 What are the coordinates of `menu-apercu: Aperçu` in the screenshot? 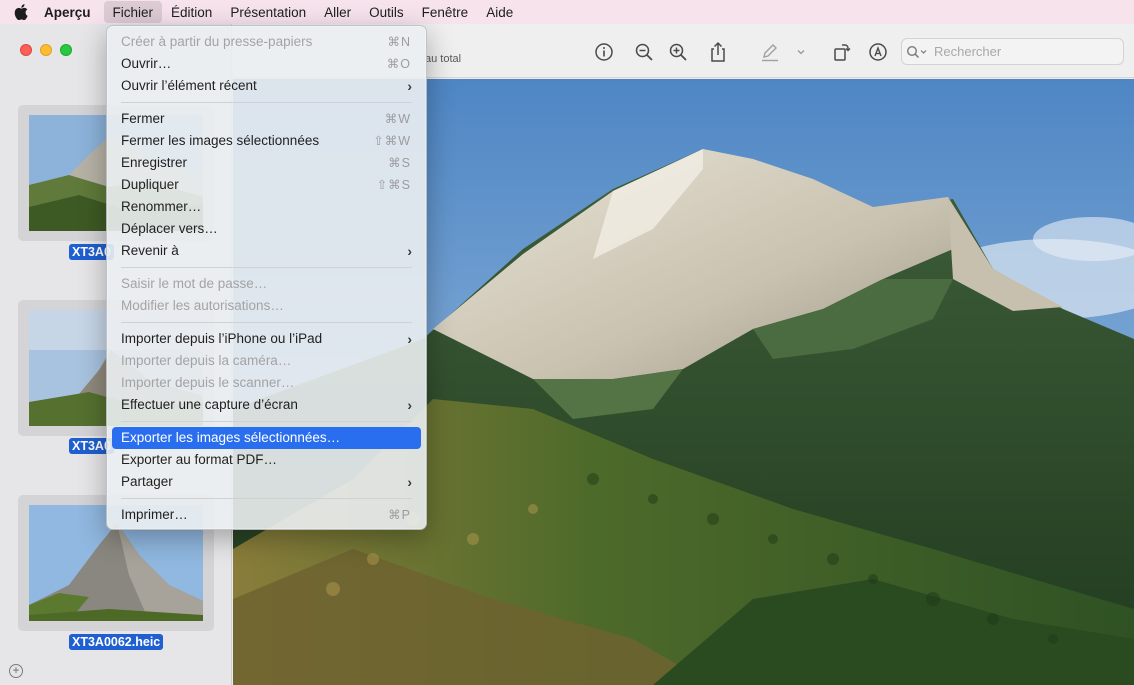 It's located at (71, 12).